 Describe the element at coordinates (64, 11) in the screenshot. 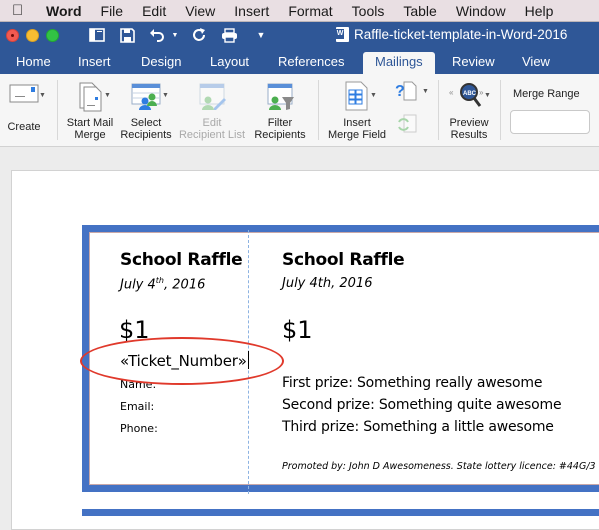

I see `menu-app-name: Word` at that location.